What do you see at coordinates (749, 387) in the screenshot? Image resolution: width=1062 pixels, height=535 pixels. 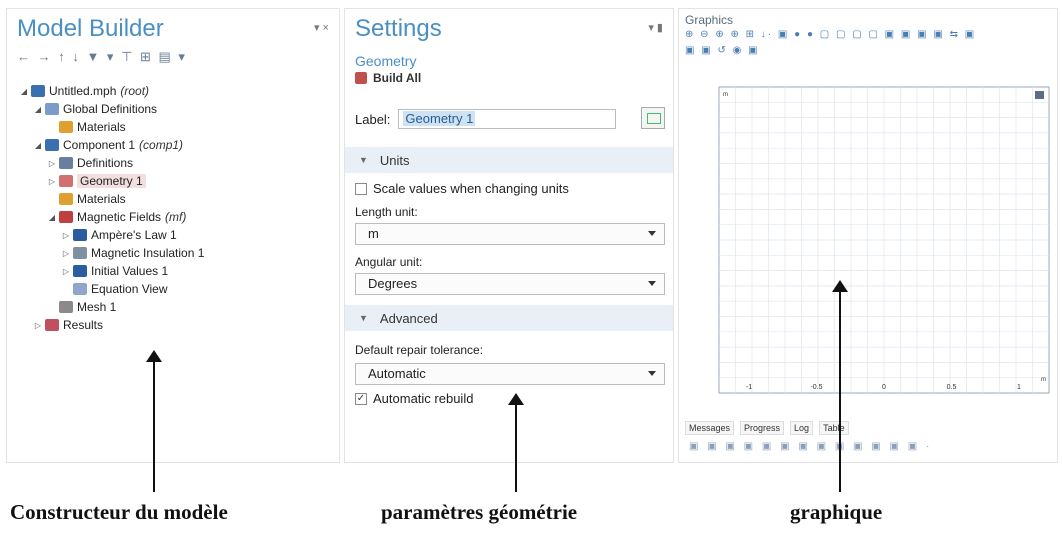 I see `x-tick-label: -1` at bounding box center [749, 387].